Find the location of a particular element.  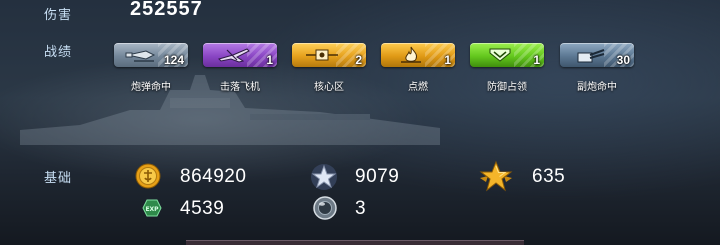

gold-star-points-value: 635 is located at coordinates (549, 176).